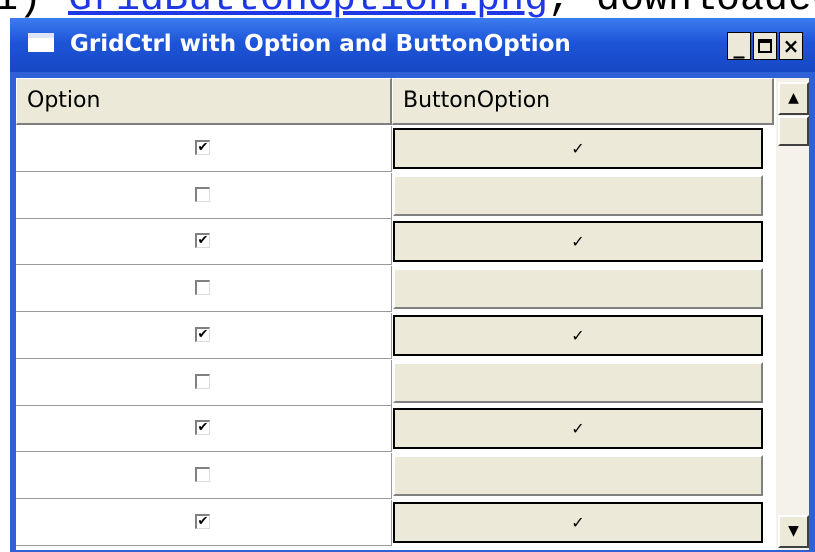 The height and width of the screenshot is (552, 815). I want to click on scroll-down-arrow-icon: ▼, so click(793, 531).